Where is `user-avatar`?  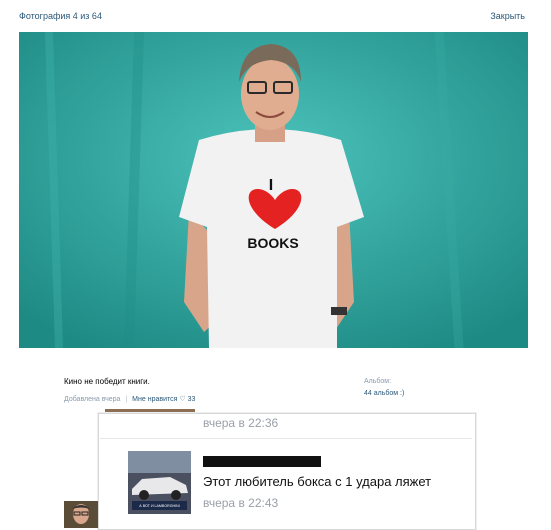 user-avatar is located at coordinates (81, 514).